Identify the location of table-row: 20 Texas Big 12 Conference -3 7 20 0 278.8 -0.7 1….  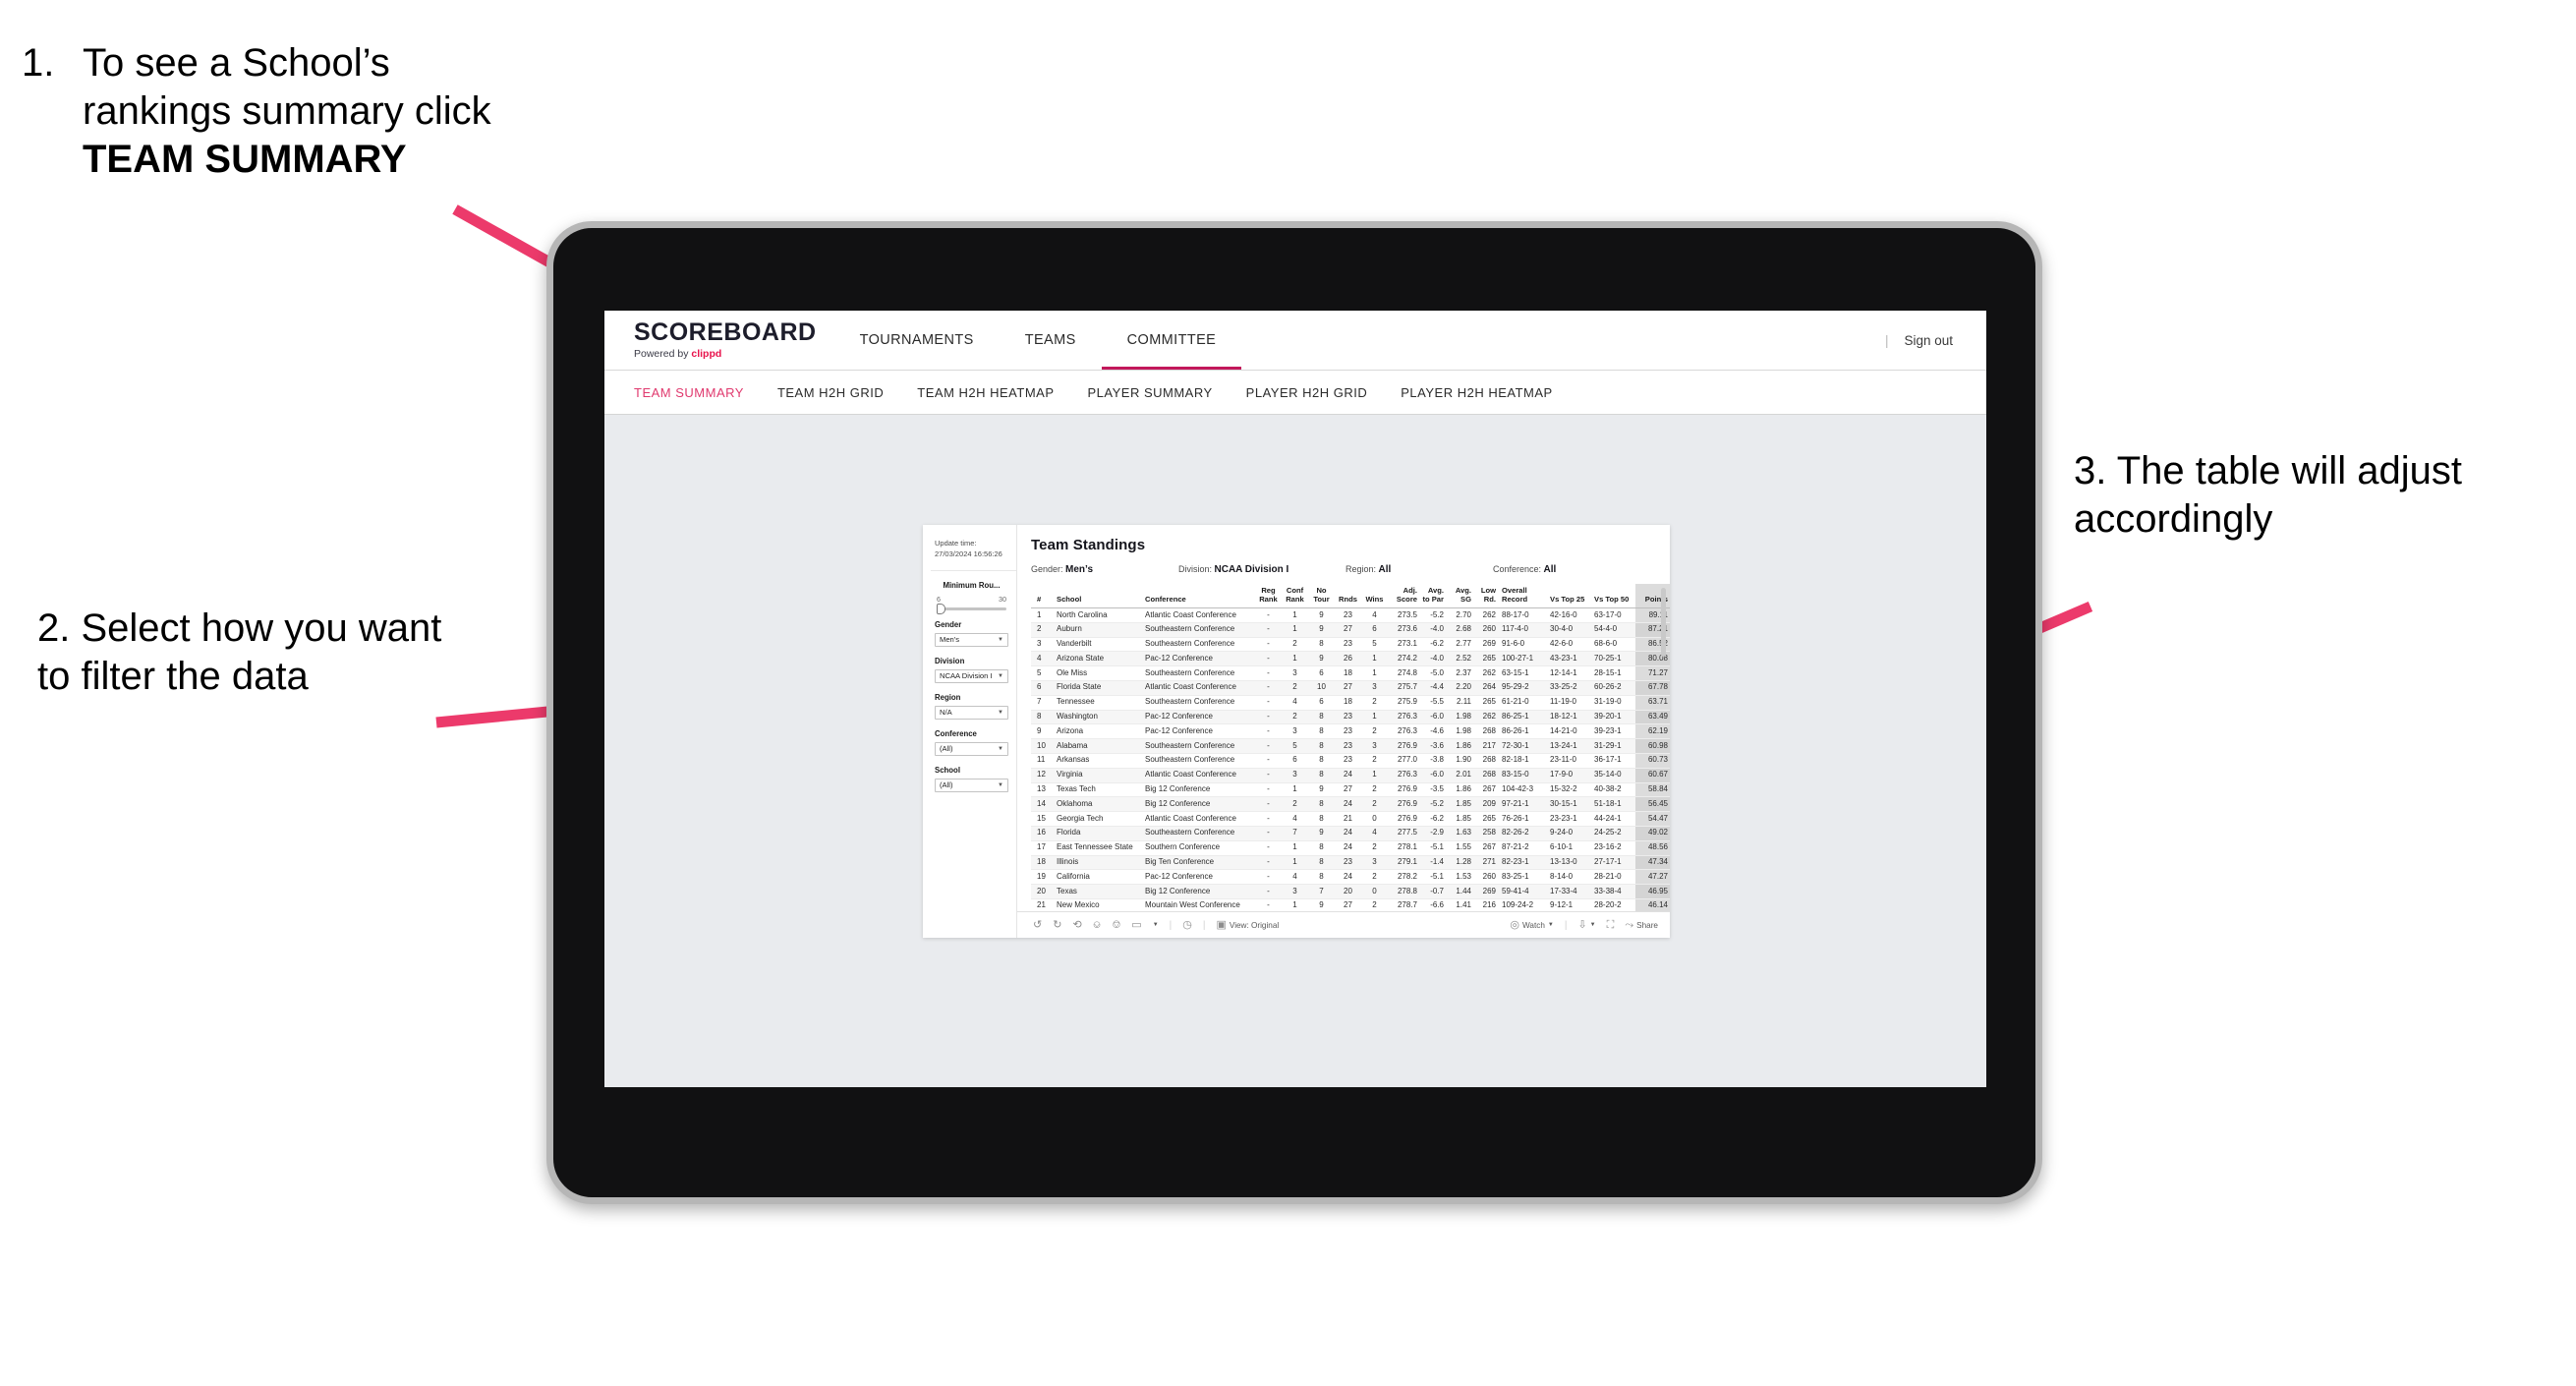
(1350, 891).